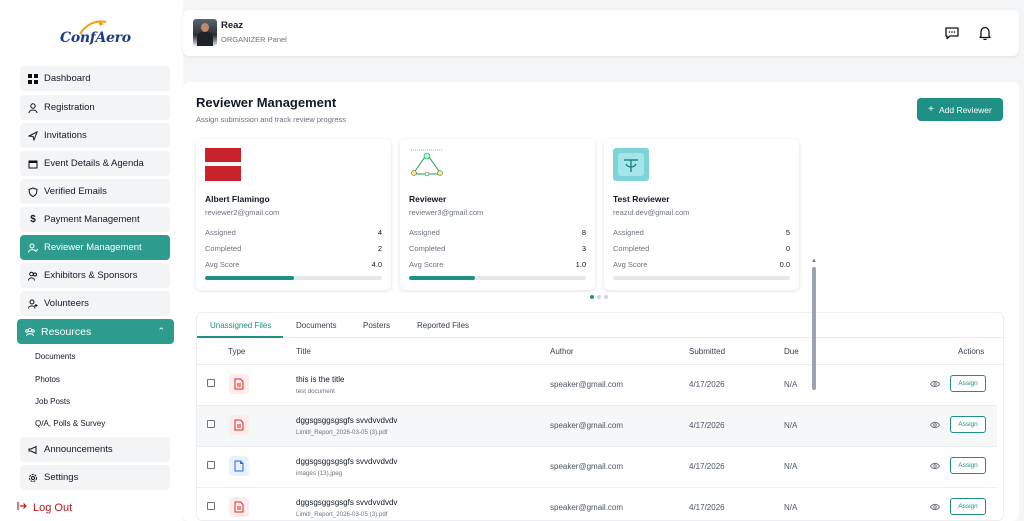  What do you see at coordinates (52, 401) in the screenshot?
I see `sidebar-subitem-job-posts: Job Posts` at bounding box center [52, 401].